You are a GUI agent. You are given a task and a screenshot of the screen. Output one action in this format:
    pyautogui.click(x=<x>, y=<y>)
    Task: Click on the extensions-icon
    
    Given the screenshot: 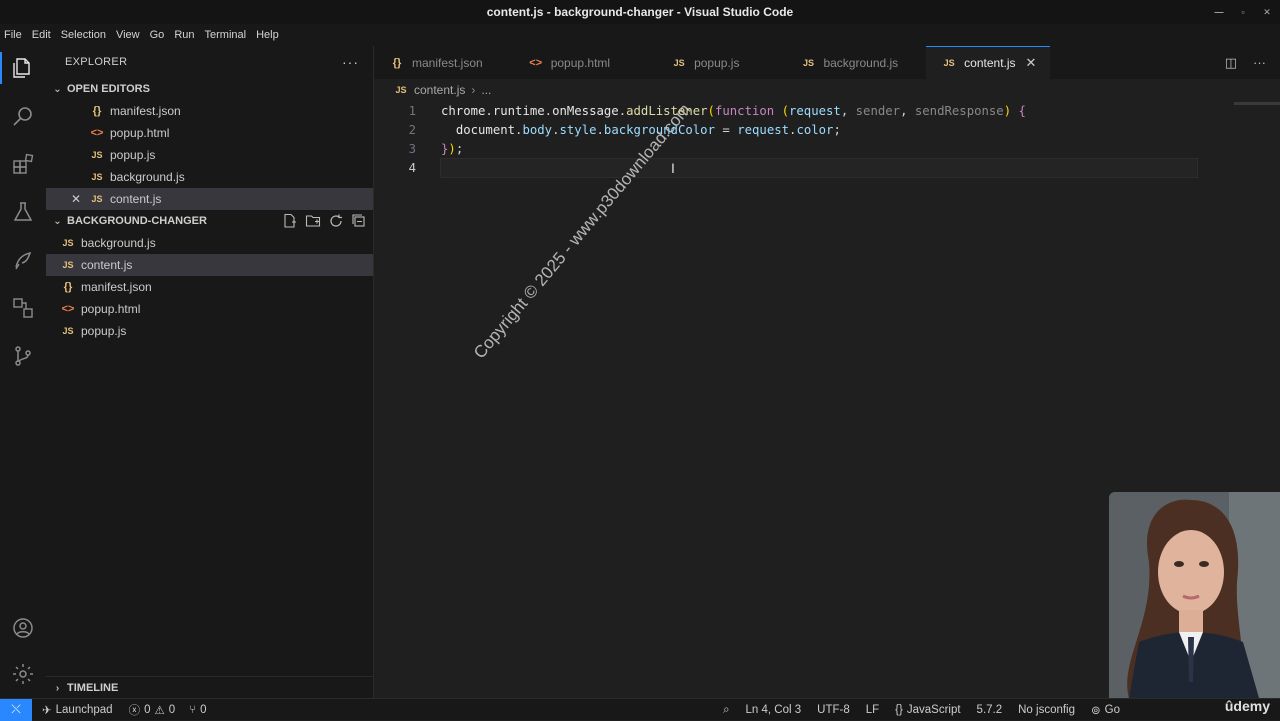 What is the action you would take?
    pyautogui.click(x=23, y=164)
    